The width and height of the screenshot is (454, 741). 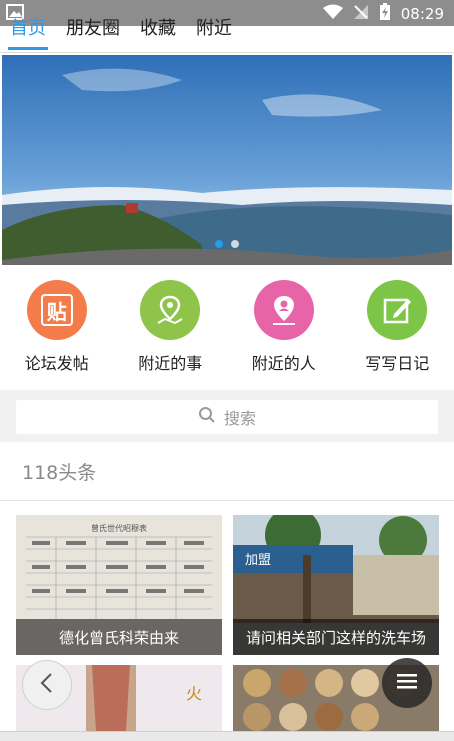 What do you see at coordinates (119, 585) in the screenshot?
I see `news-card: 曾氏世代昭穆表 德化曾氏科荣由来` at bounding box center [119, 585].